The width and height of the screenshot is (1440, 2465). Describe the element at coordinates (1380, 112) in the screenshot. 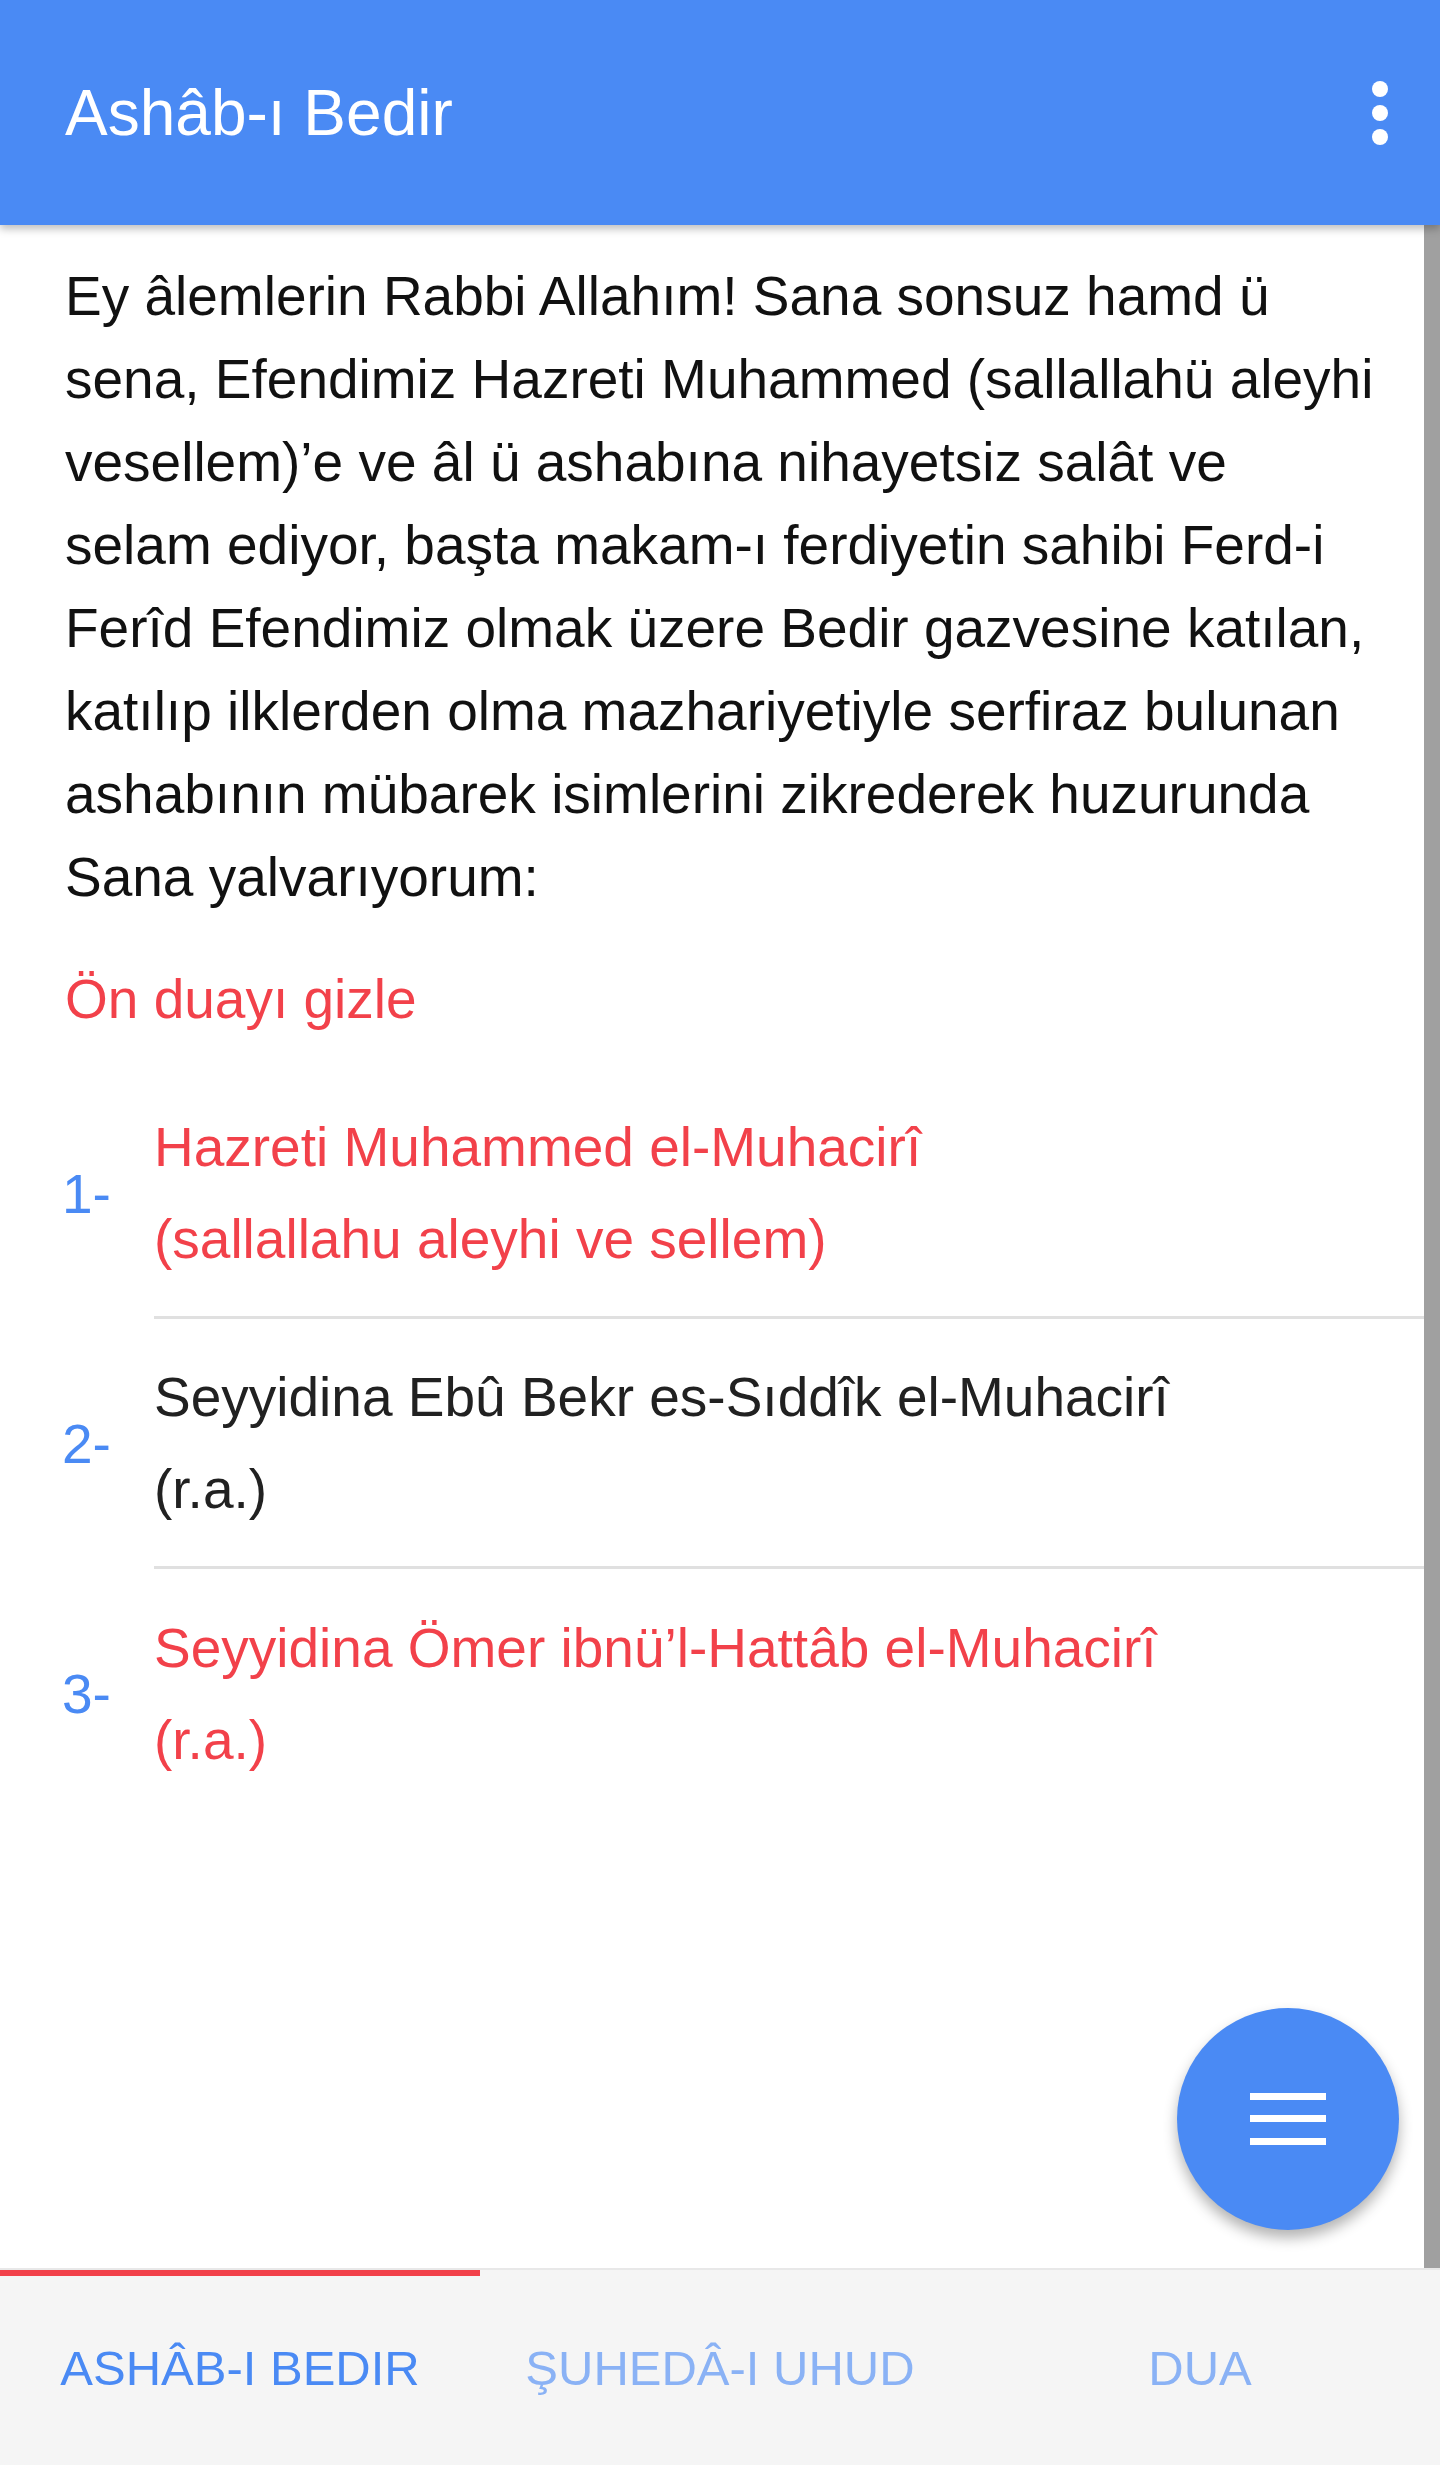

I see `more-vertical-icon` at that location.